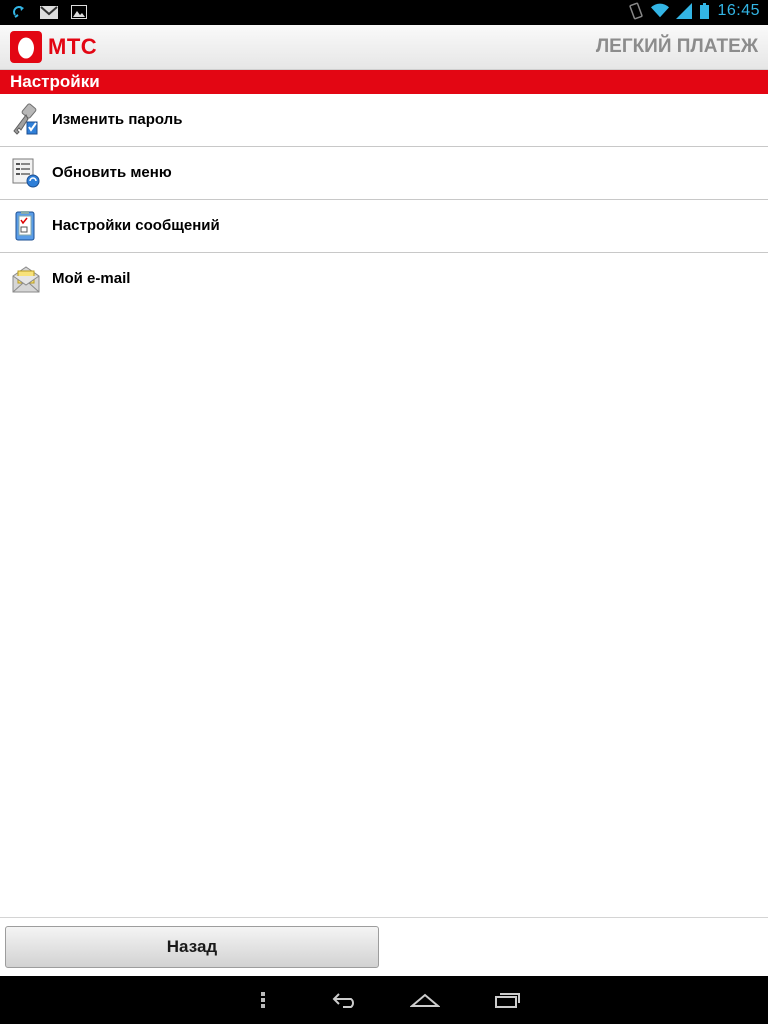  I want to click on sync-icon, so click(19, 12).